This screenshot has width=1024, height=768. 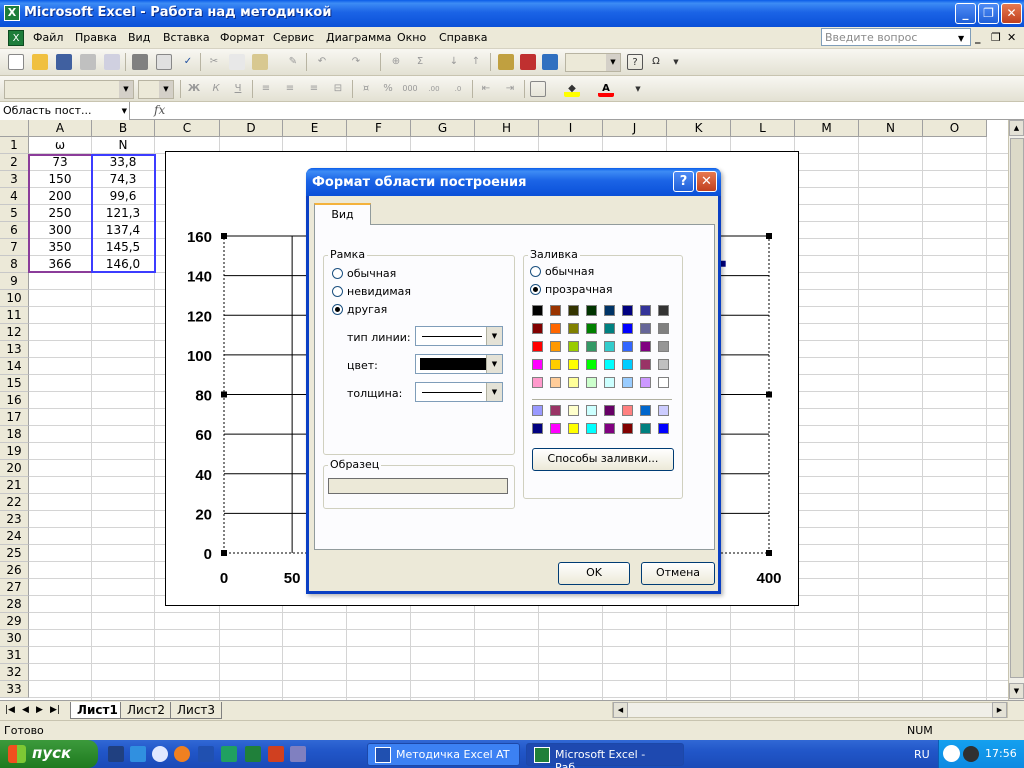 I want to click on thickness-combo: ▼, so click(x=459, y=392).